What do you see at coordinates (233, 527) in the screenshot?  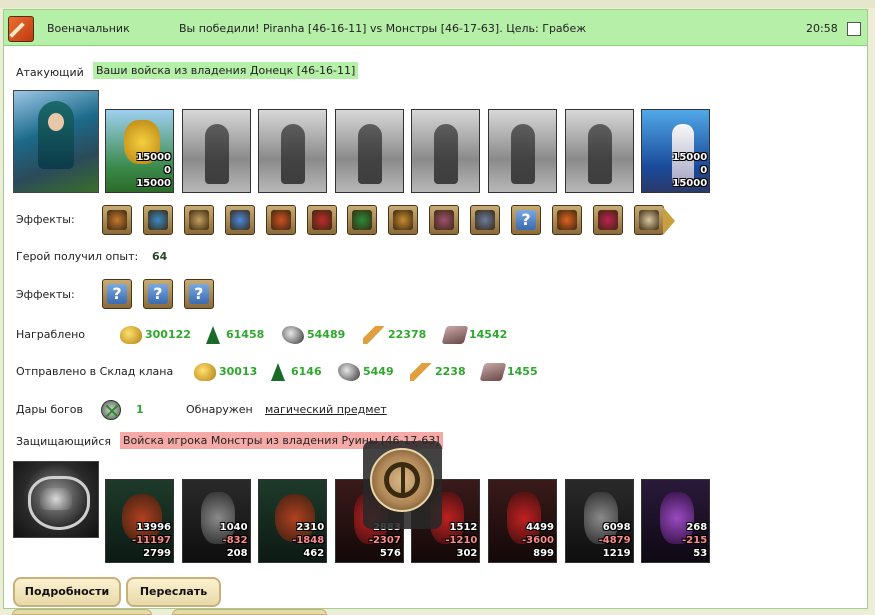 I see `unit-count: 1040` at bounding box center [233, 527].